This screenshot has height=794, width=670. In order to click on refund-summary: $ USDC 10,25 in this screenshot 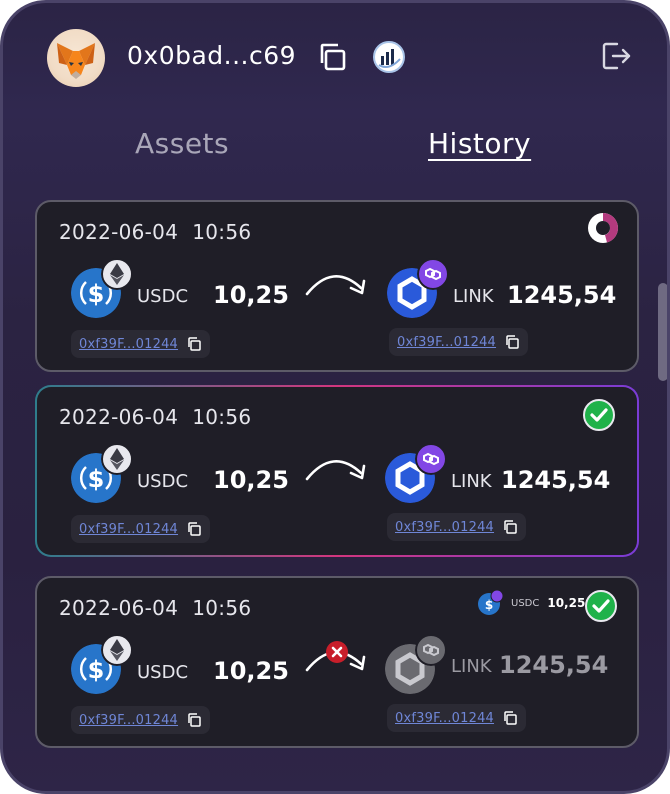, I will do `click(531, 603)`.